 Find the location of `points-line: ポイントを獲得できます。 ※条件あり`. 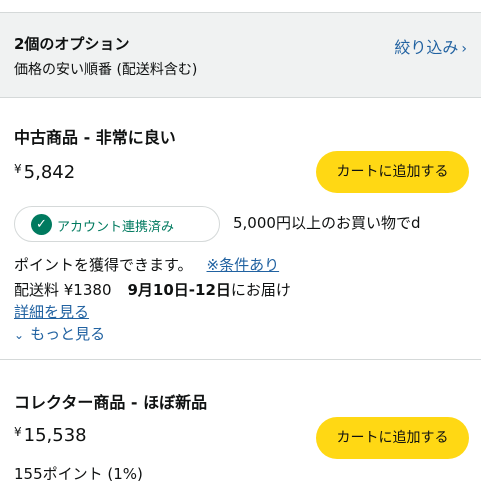

points-line: ポイントを獲得できます。 ※条件あり is located at coordinates (146, 264).